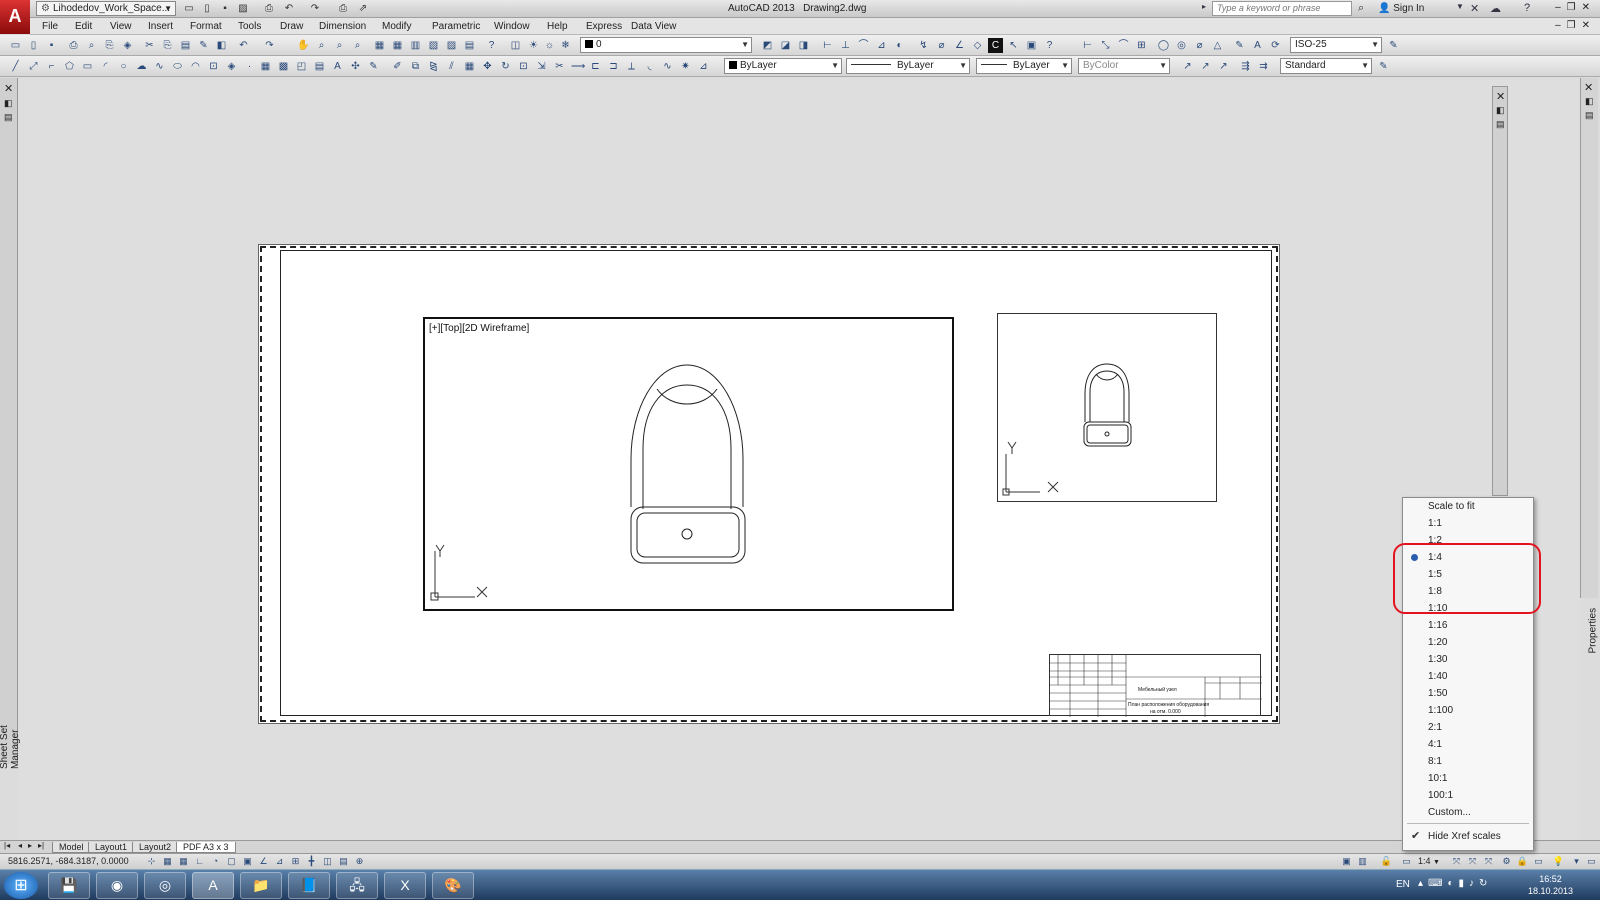  What do you see at coordinates (451, 66) in the screenshot?
I see `offset-icon: ⫽` at bounding box center [451, 66].